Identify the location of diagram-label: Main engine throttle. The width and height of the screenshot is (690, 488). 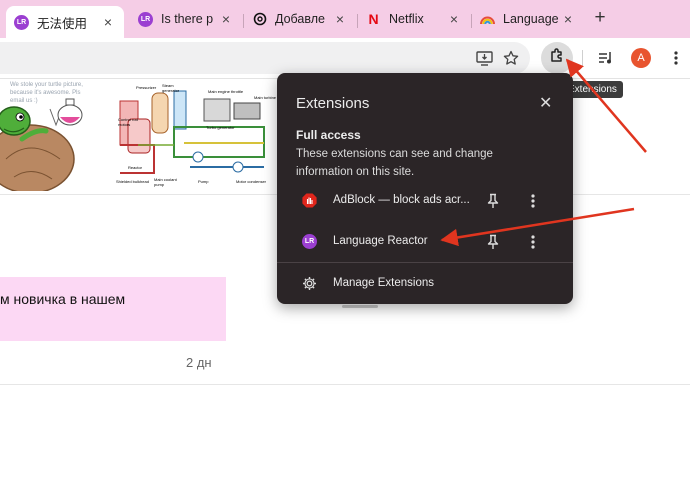
(226, 91).